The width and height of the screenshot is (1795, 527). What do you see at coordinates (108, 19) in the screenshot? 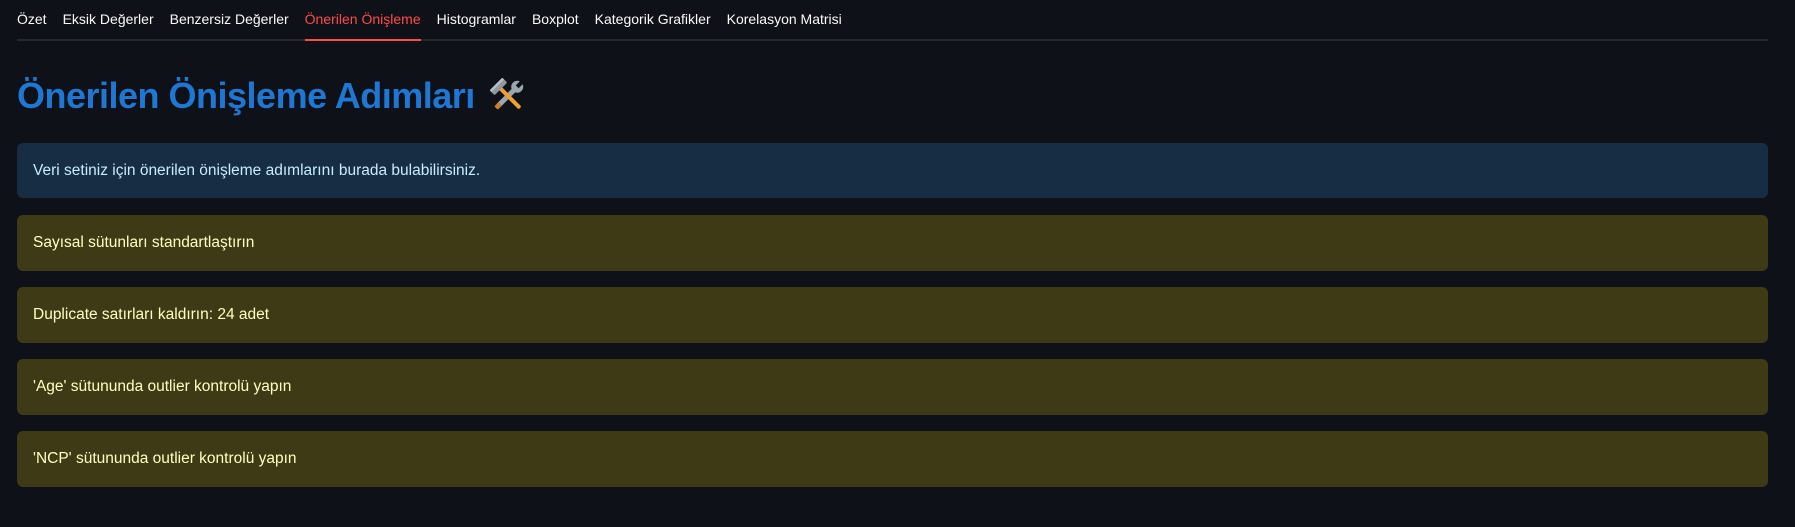
I see `tab-eksik-degerler: Eksik Değerler` at bounding box center [108, 19].